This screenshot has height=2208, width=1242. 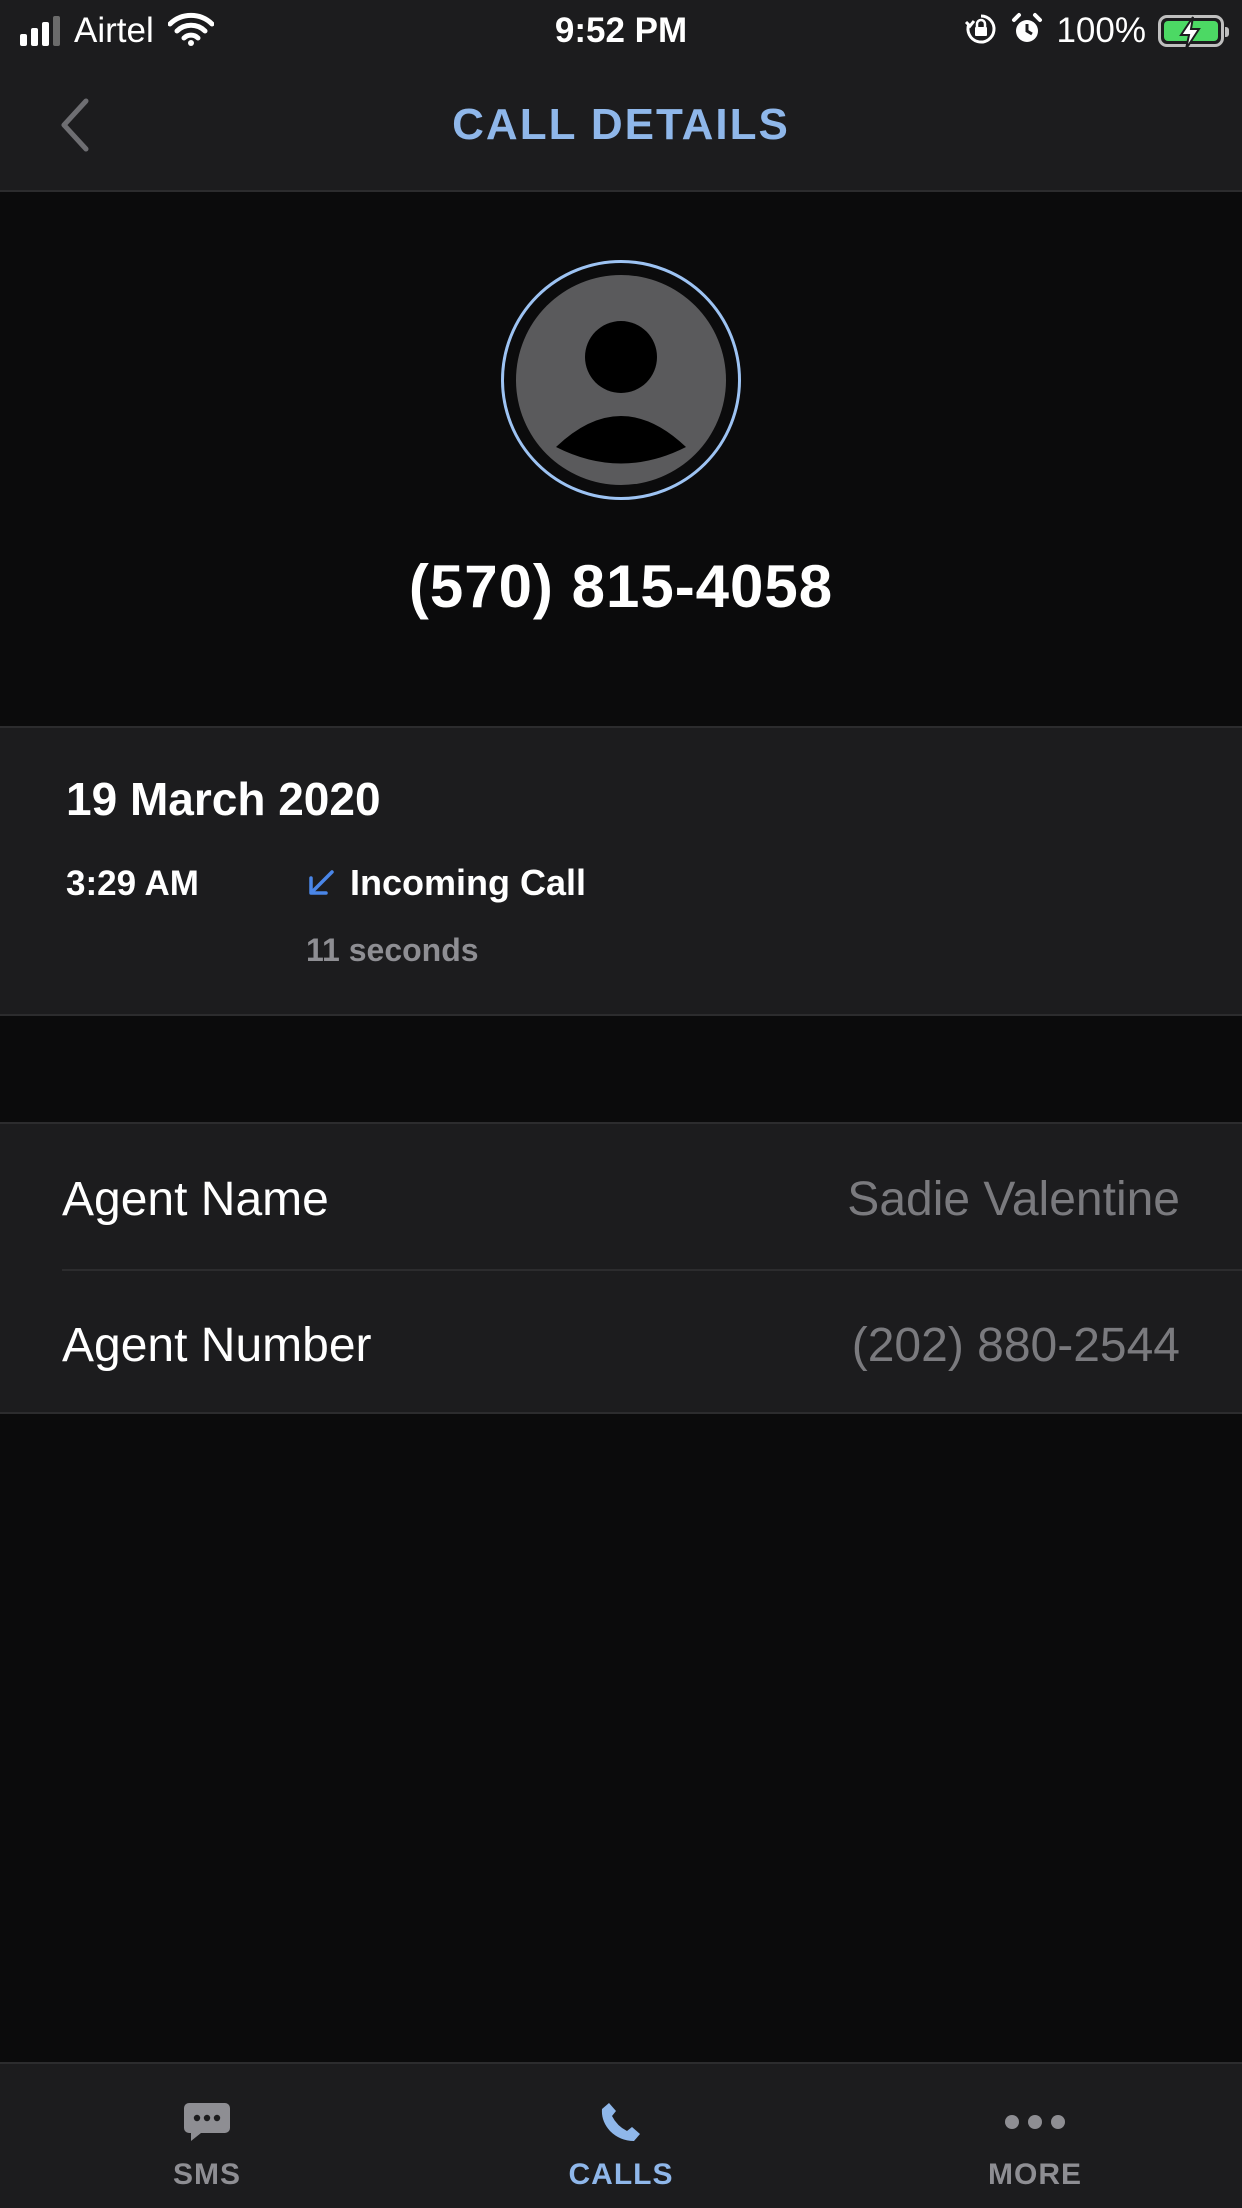 I want to click on call-type: Incoming Call, so click(x=446, y=883).